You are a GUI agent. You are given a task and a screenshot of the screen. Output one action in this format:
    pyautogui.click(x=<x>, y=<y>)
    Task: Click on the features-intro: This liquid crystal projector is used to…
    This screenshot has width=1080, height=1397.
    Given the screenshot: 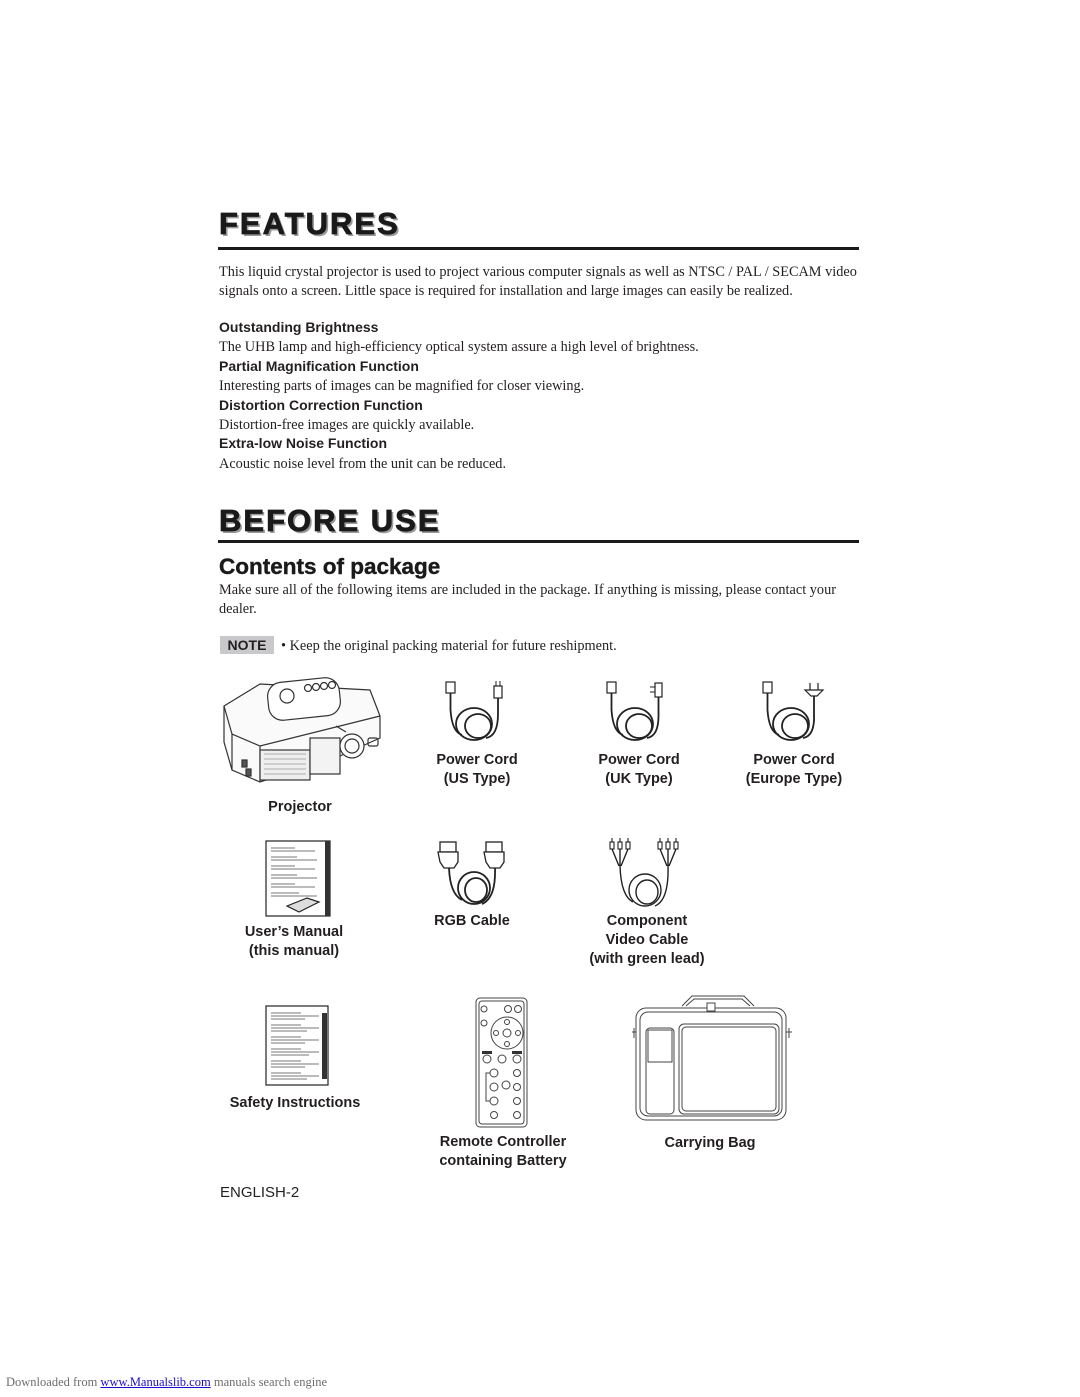 What is the action you would take?
    pyautogui.click(x=538, y=281)
    